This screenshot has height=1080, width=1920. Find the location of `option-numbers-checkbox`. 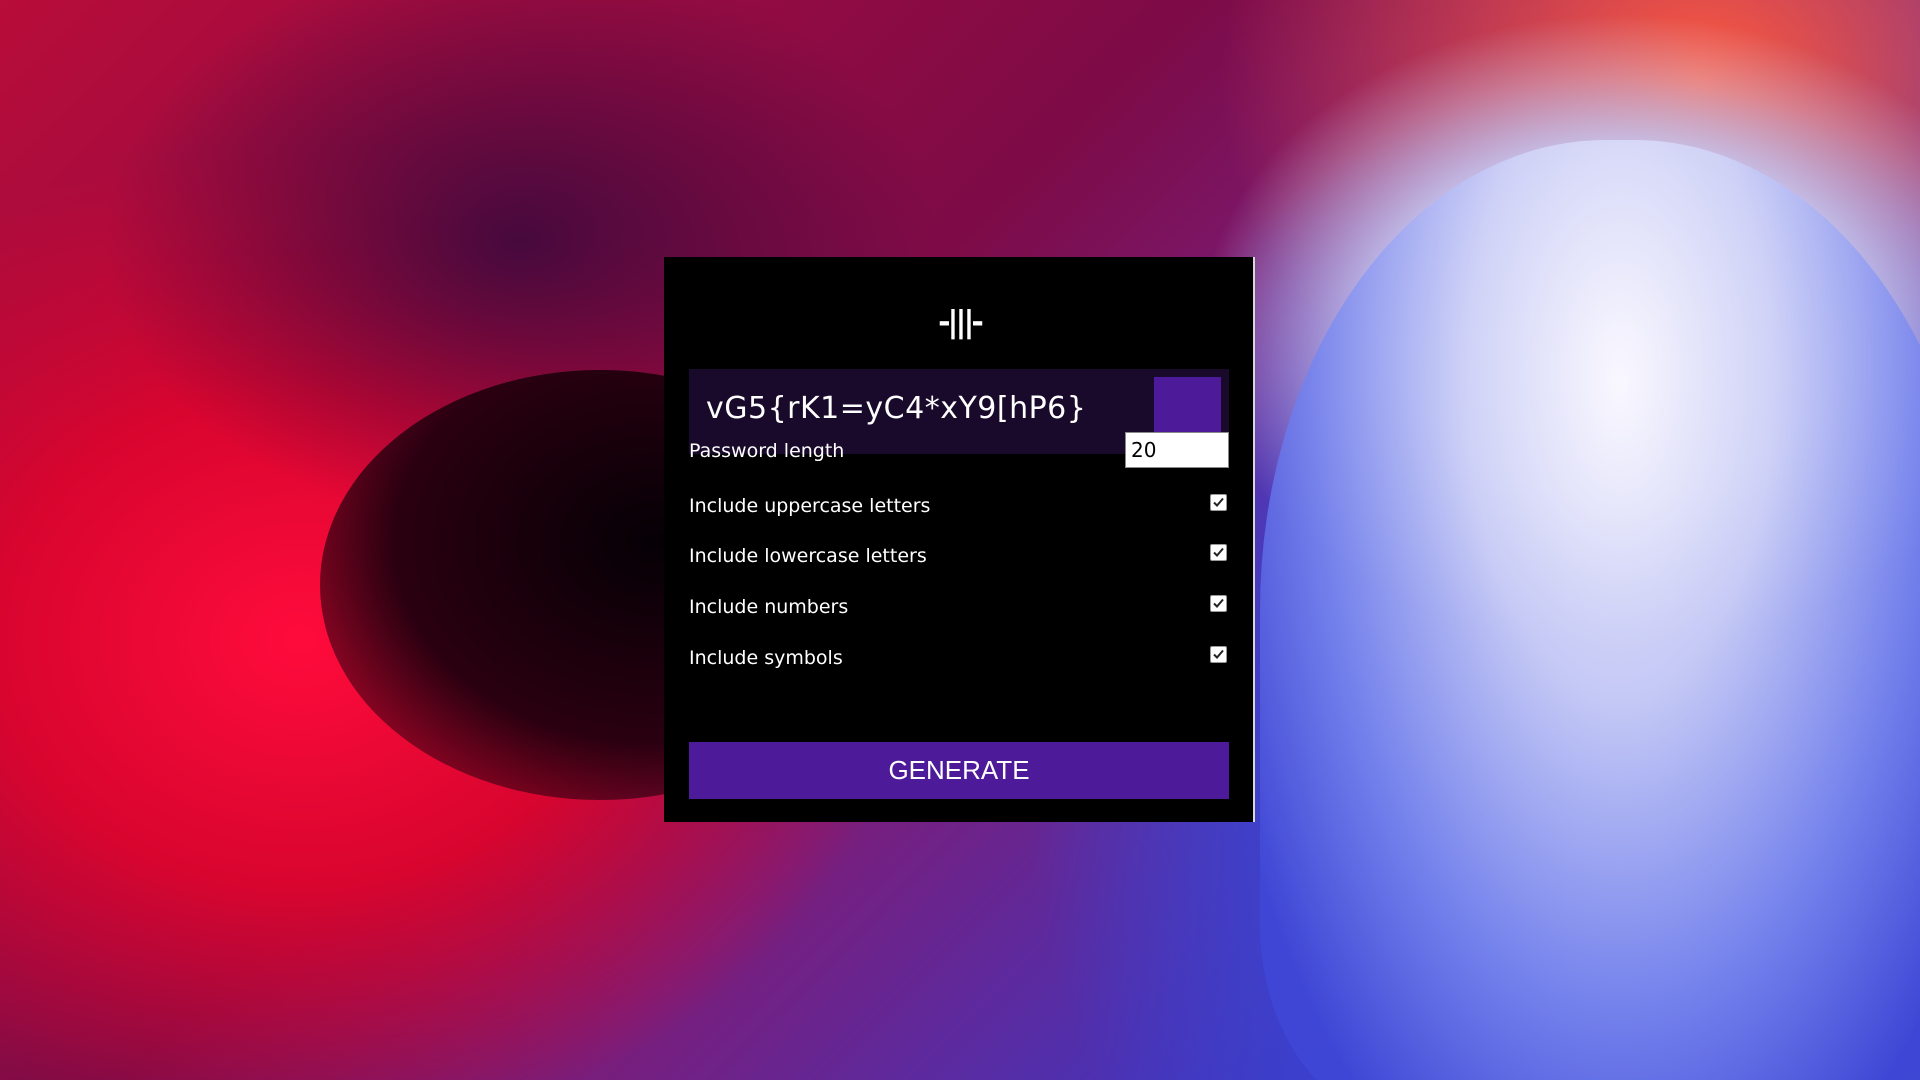

option-numbers-checkbox is located at coordinates (1218, 603).